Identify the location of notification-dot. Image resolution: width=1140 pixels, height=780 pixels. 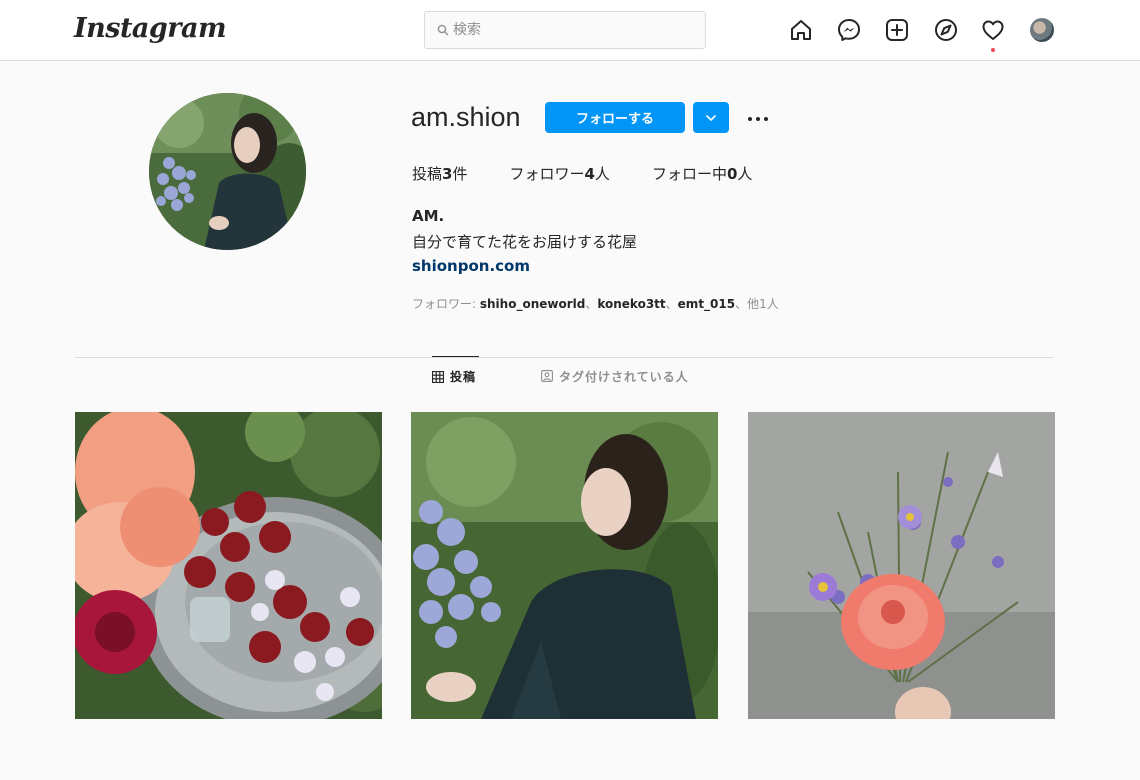
(993, 50).